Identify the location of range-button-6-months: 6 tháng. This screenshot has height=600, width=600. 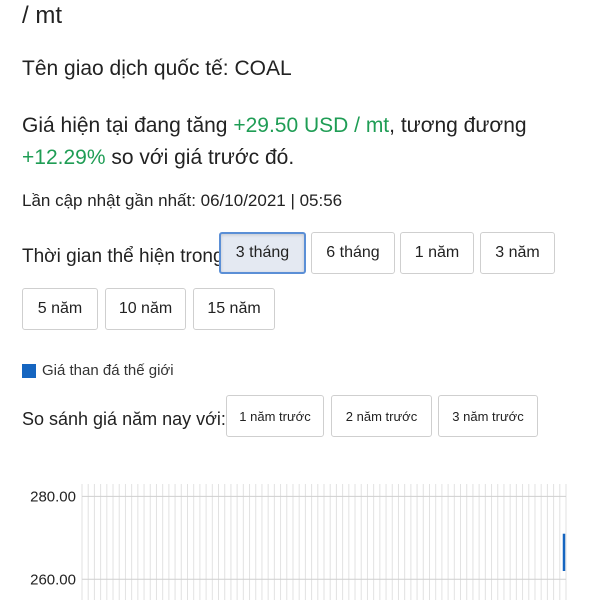
(353, 253).